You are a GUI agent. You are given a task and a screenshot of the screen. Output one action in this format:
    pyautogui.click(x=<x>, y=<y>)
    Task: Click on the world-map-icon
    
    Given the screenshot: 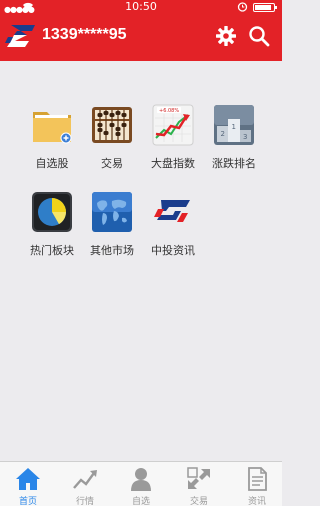 What is the action you would take?
    pyautogui.click(x=112, y=212)
    